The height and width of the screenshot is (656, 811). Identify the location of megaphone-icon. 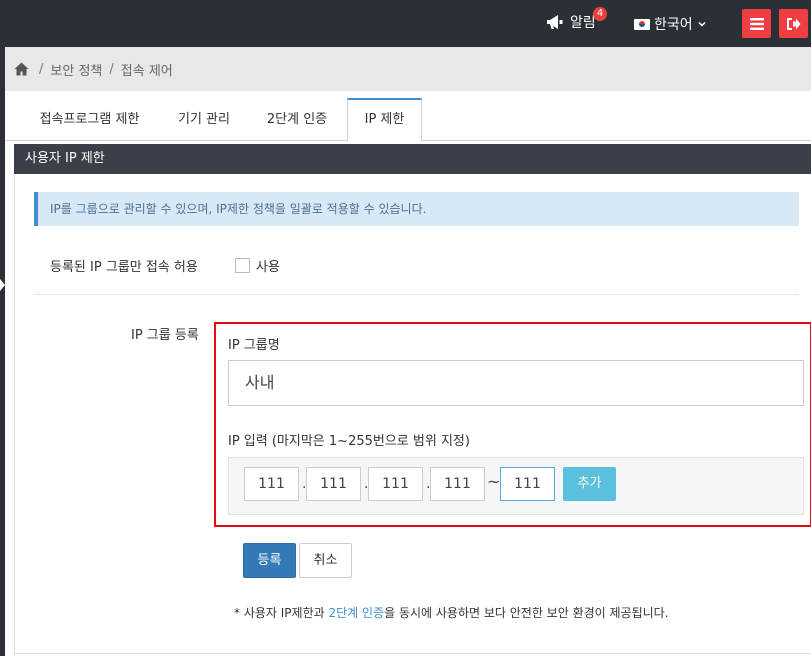
(555, 22).